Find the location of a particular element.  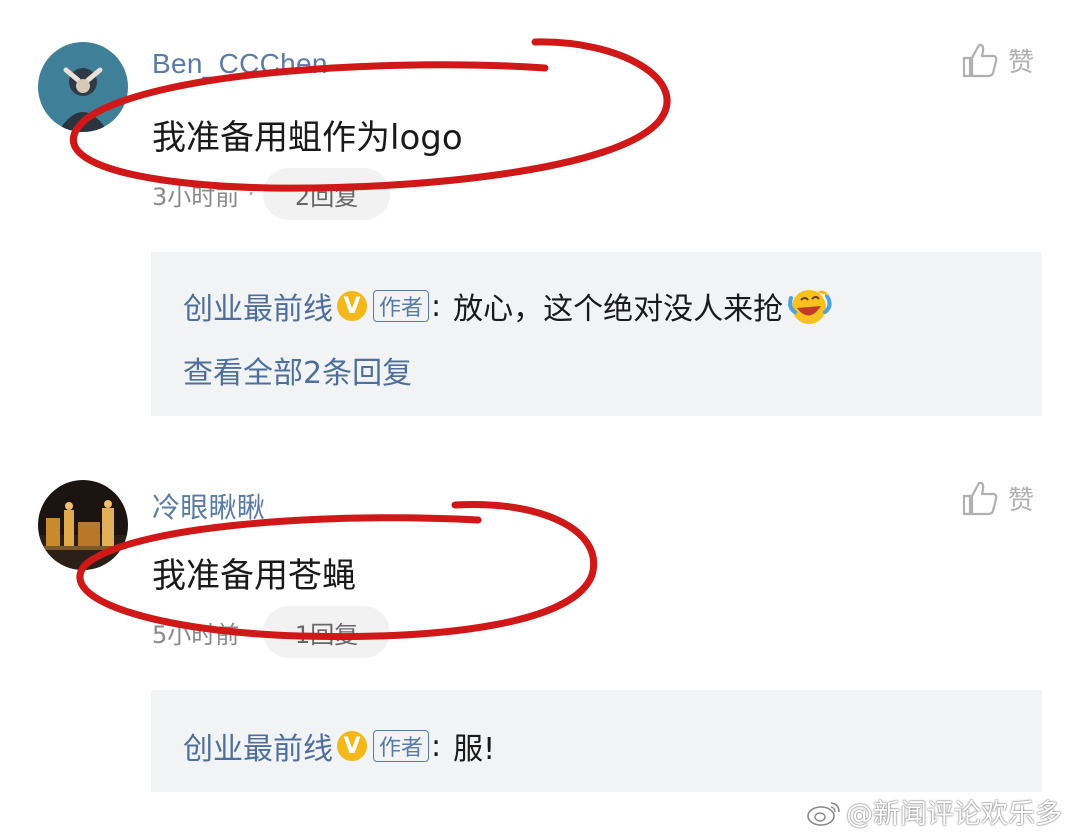

laughing-crying-emoji-icon is located at coordinates (810, 307).